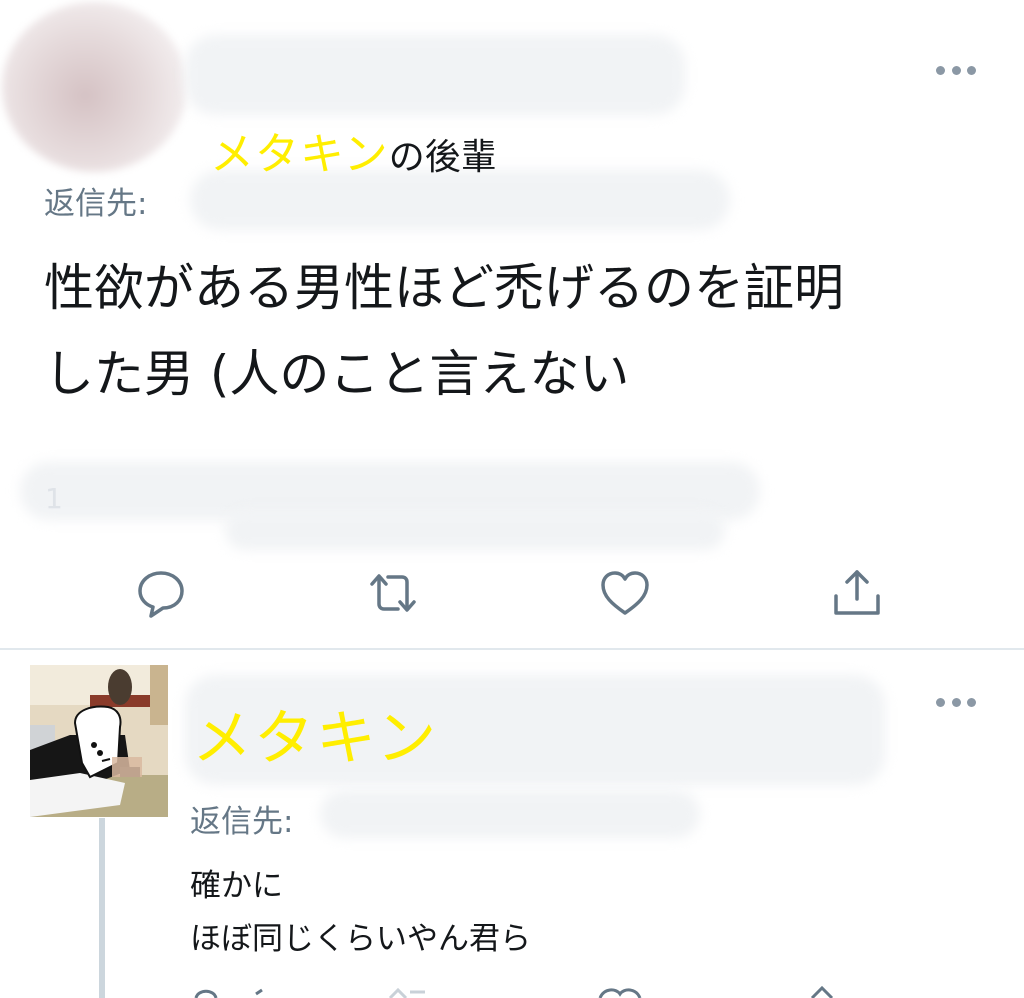  I want to click on avatar, so click(99, 741).